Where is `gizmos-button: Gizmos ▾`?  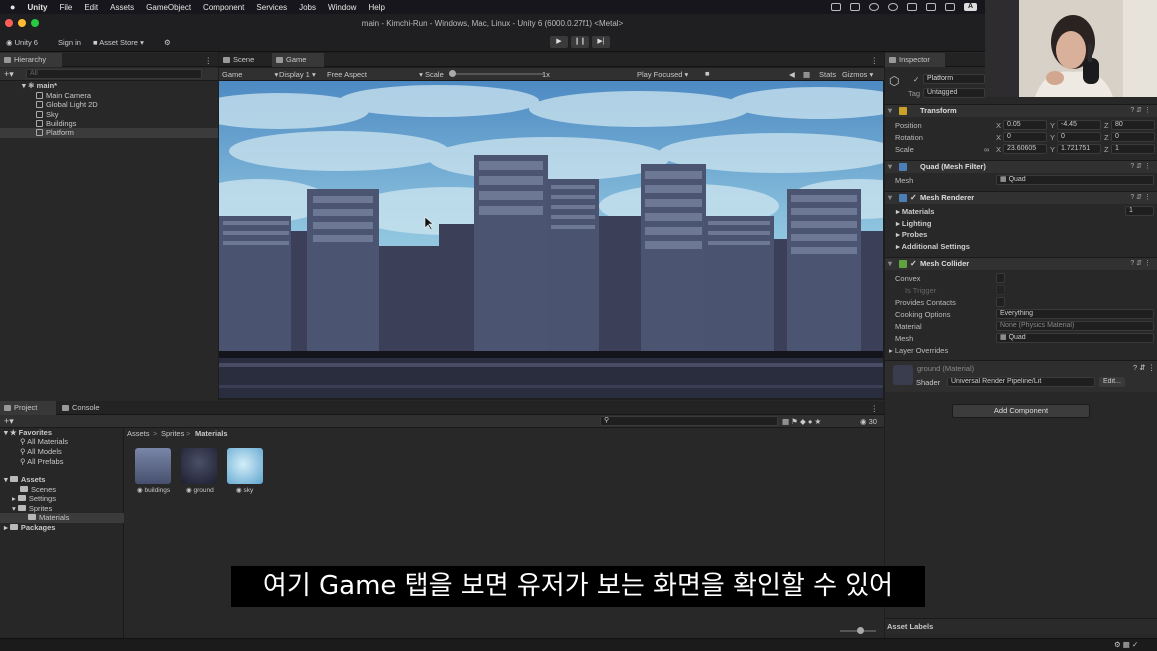 gizmos-button: Gizmos ▾ is located at coordinates (857, 74).